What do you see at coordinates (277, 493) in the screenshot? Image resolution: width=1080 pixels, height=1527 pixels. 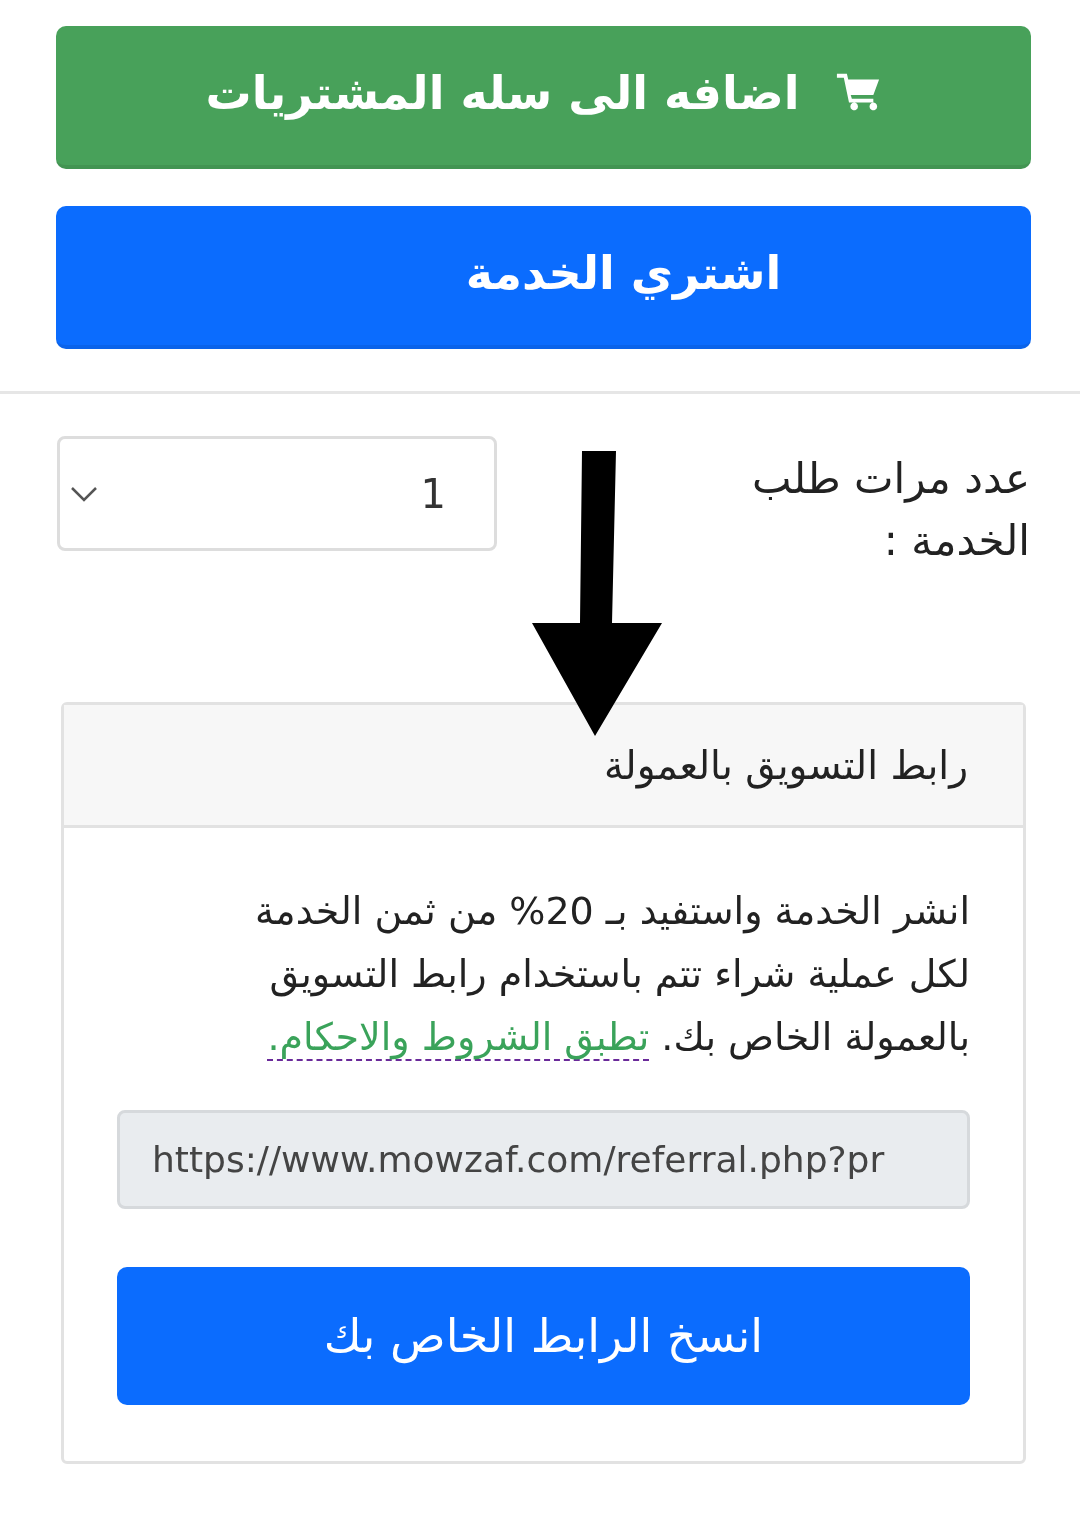 I see `quantity-select: 1` at bounding box center [277, 493].